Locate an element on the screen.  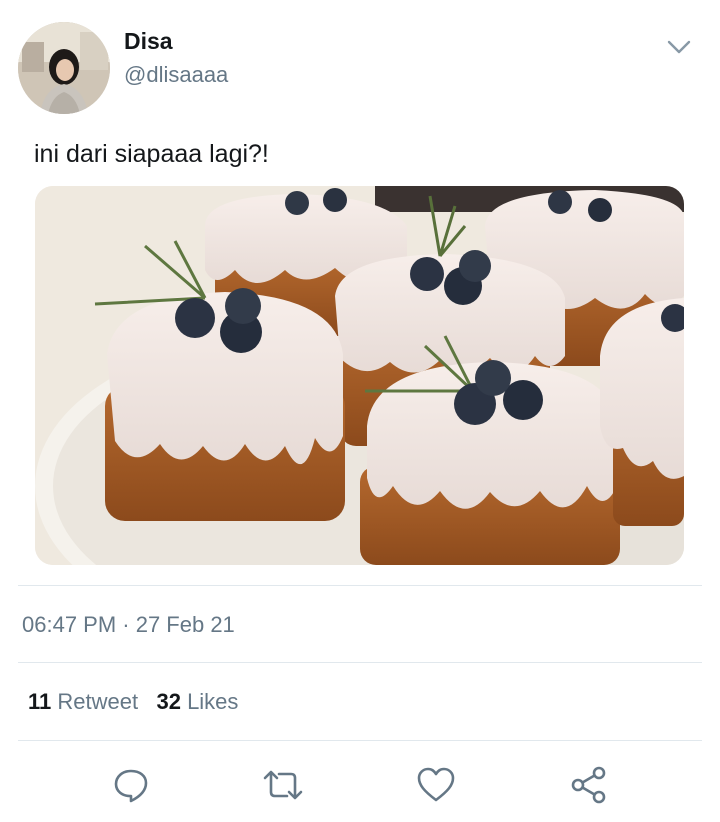
share-icon is located at coordinates (589, 785).